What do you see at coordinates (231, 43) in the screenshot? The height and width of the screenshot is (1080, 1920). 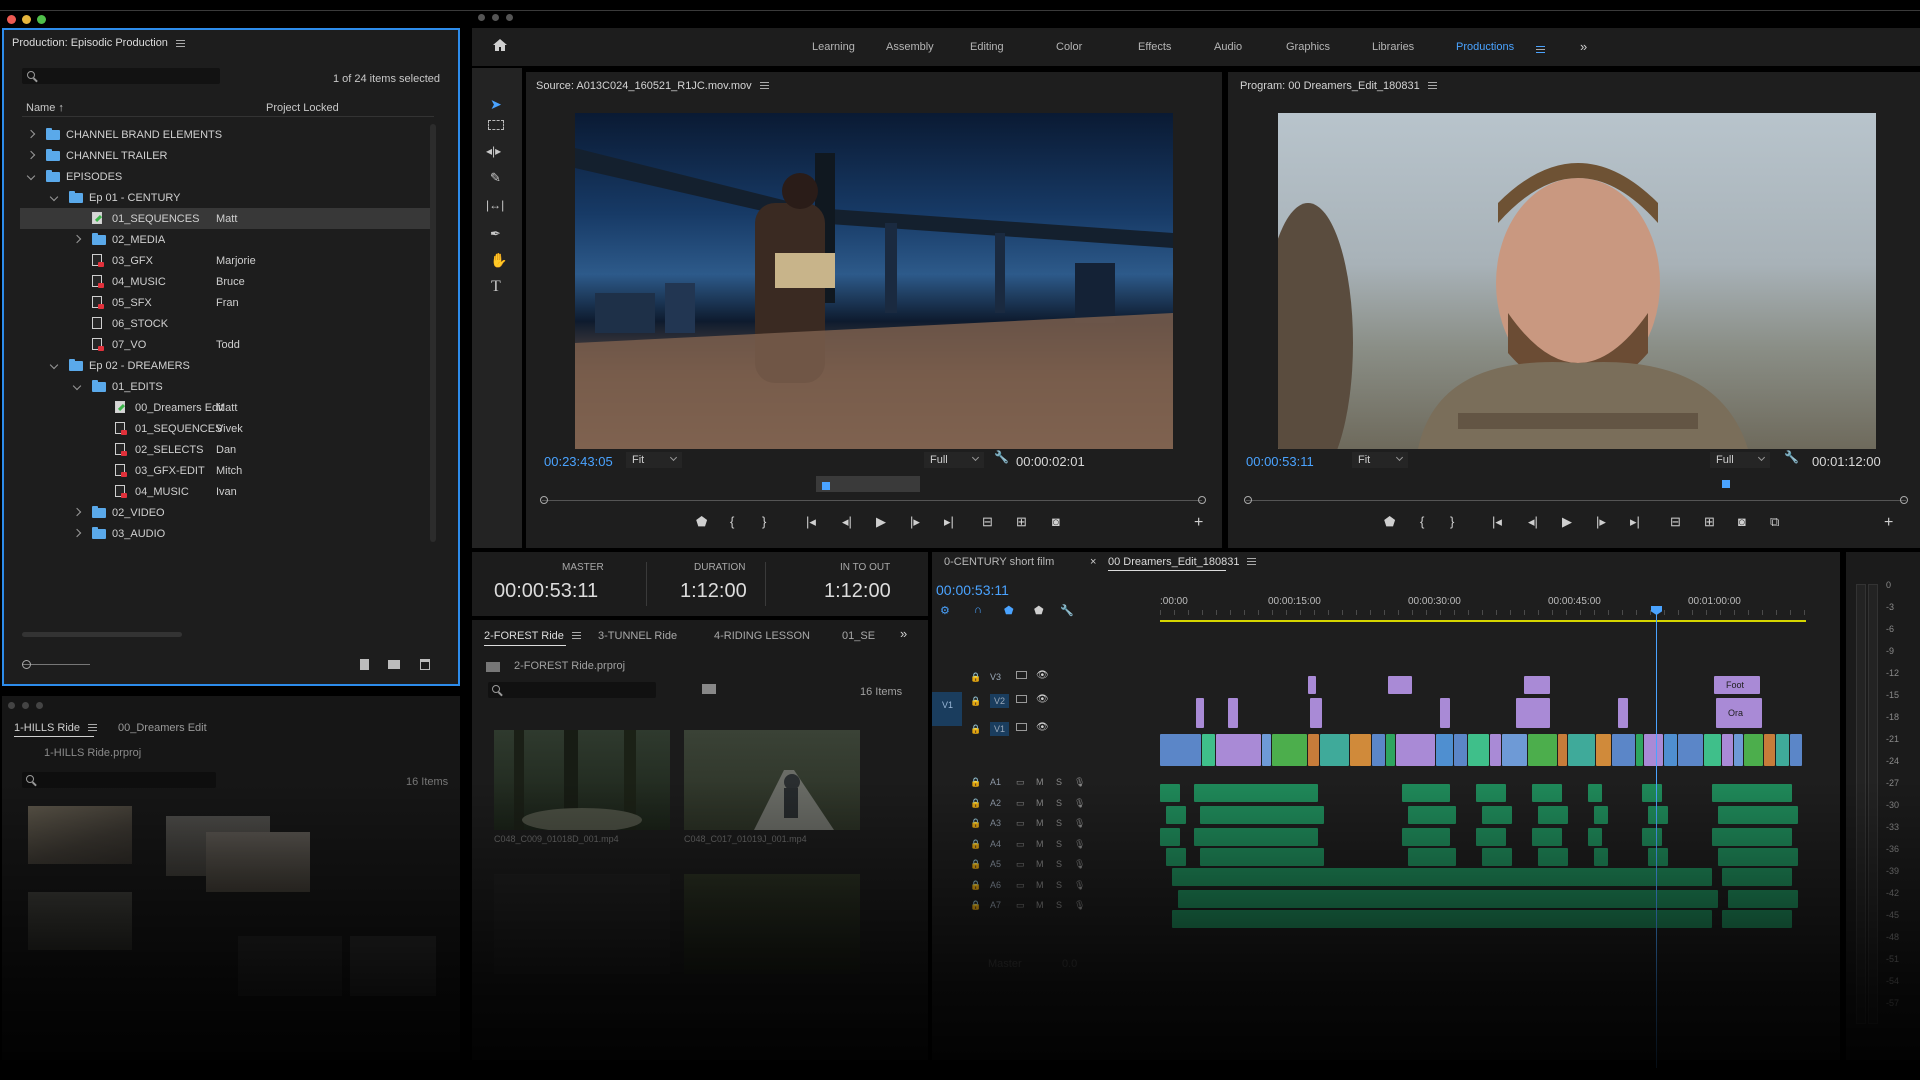 I see `project-panel-header: Production: Episodic Production` at bounding box center [231, 43].